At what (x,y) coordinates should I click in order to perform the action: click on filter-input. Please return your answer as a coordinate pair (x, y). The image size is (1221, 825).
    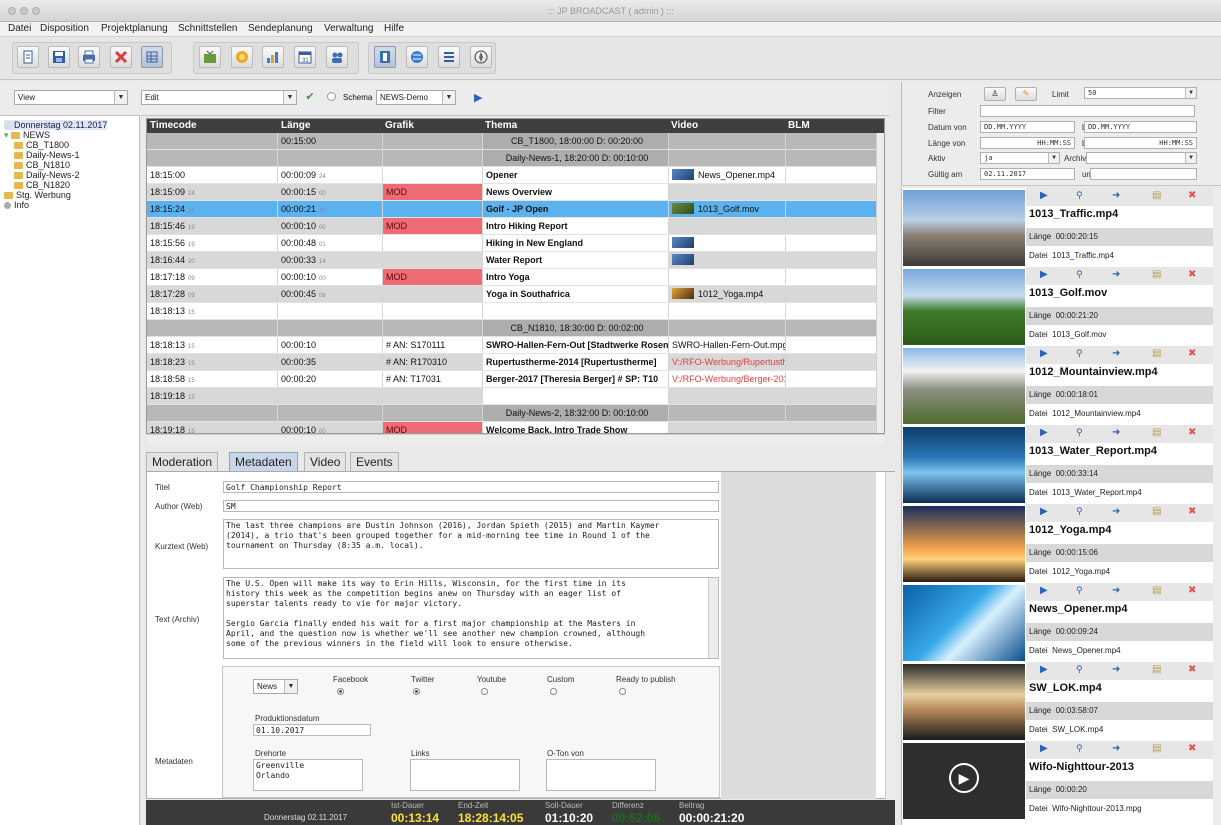
    Looking at the image, I should click on (1087, 111).